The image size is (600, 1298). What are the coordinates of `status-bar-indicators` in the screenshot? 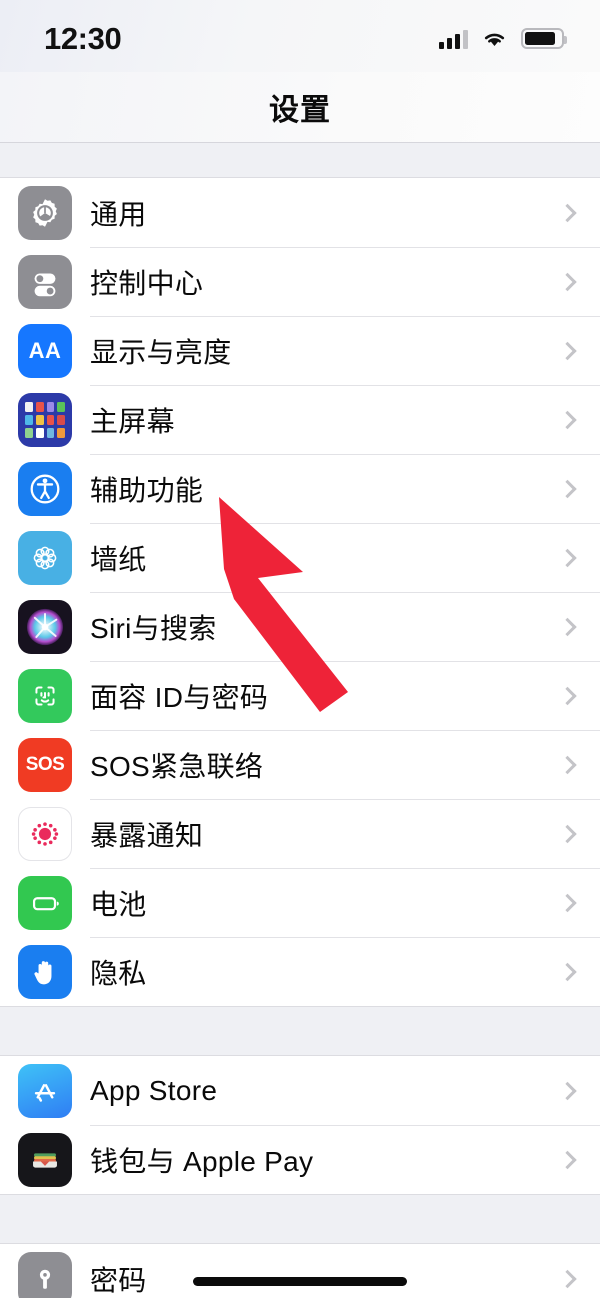 It's located at (503, 36).